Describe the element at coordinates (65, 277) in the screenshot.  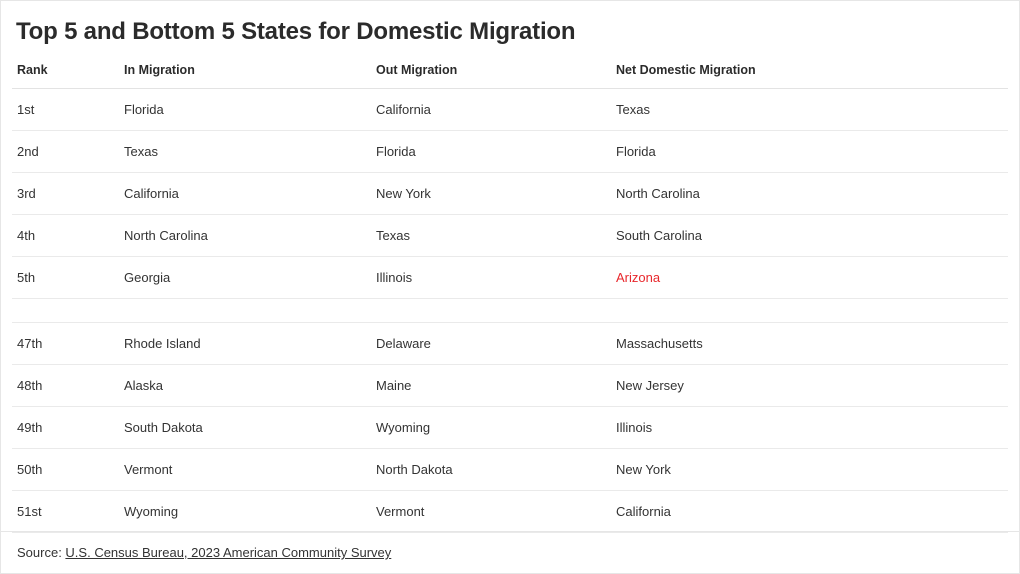
I see `cell-rank: 5th` at that location.